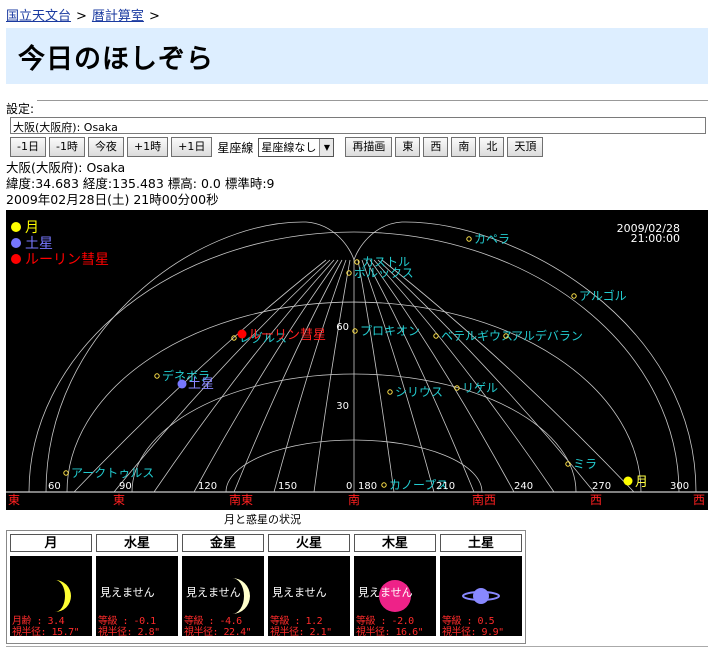  What do you see at coordinates (369, 147) in the screenshot?
I see `redraw-button: 再描画` at bounding box center [369, 147].